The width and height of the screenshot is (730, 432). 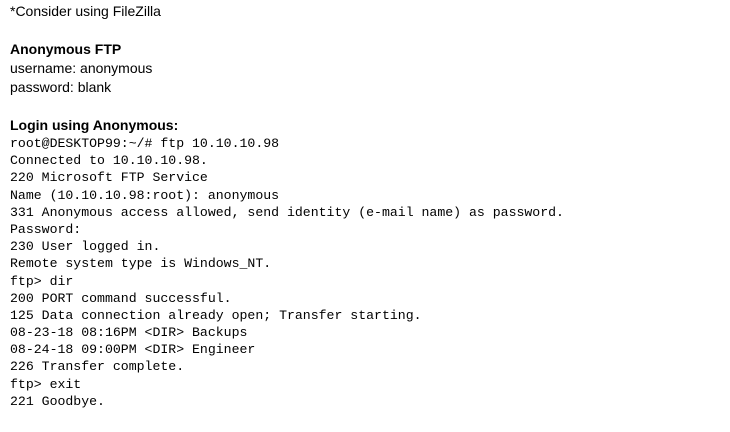 What do you see at coordinates (57, 401) in the screenshot?
I see `terminal-line: 221 Goodbye.` at bounding box center [57, 401].